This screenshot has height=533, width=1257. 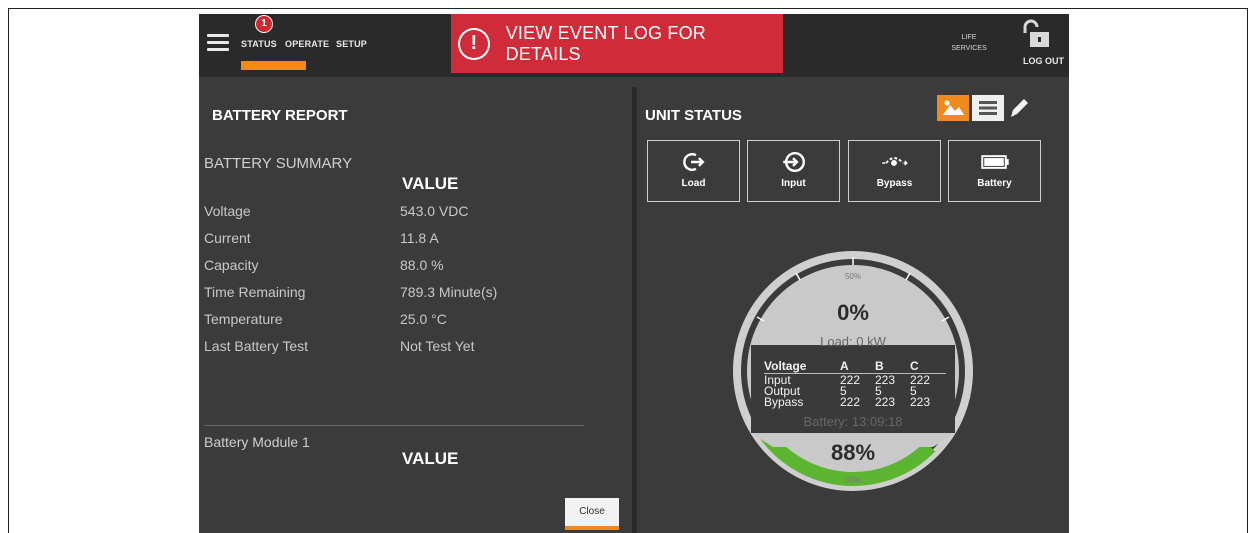 What do you see at coordinates (255, 292) in the screenshot?
I see `row-label-time-remaining: Time Remaining` at bounding box center [255, 292].